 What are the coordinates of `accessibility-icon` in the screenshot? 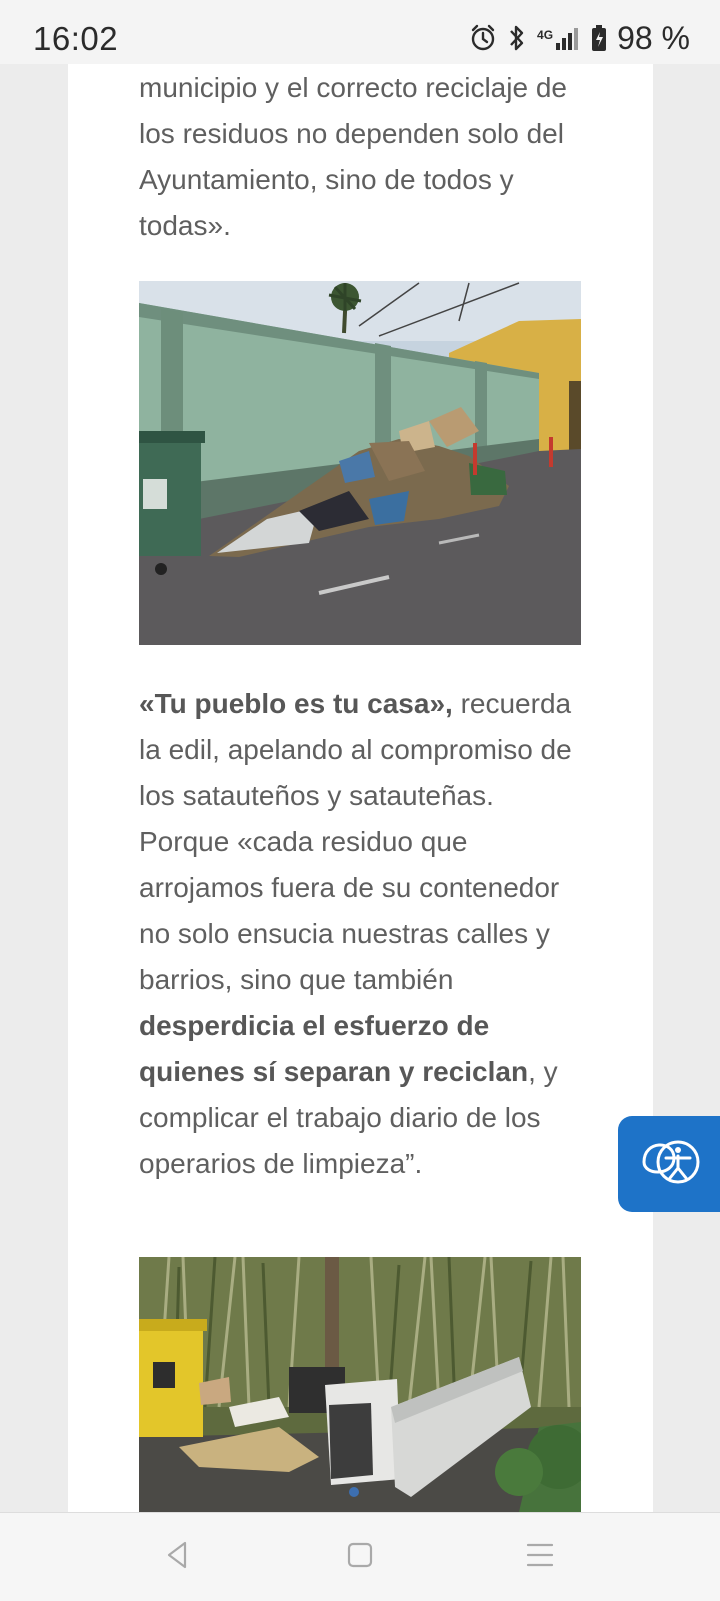 It's located at (670, 1164).